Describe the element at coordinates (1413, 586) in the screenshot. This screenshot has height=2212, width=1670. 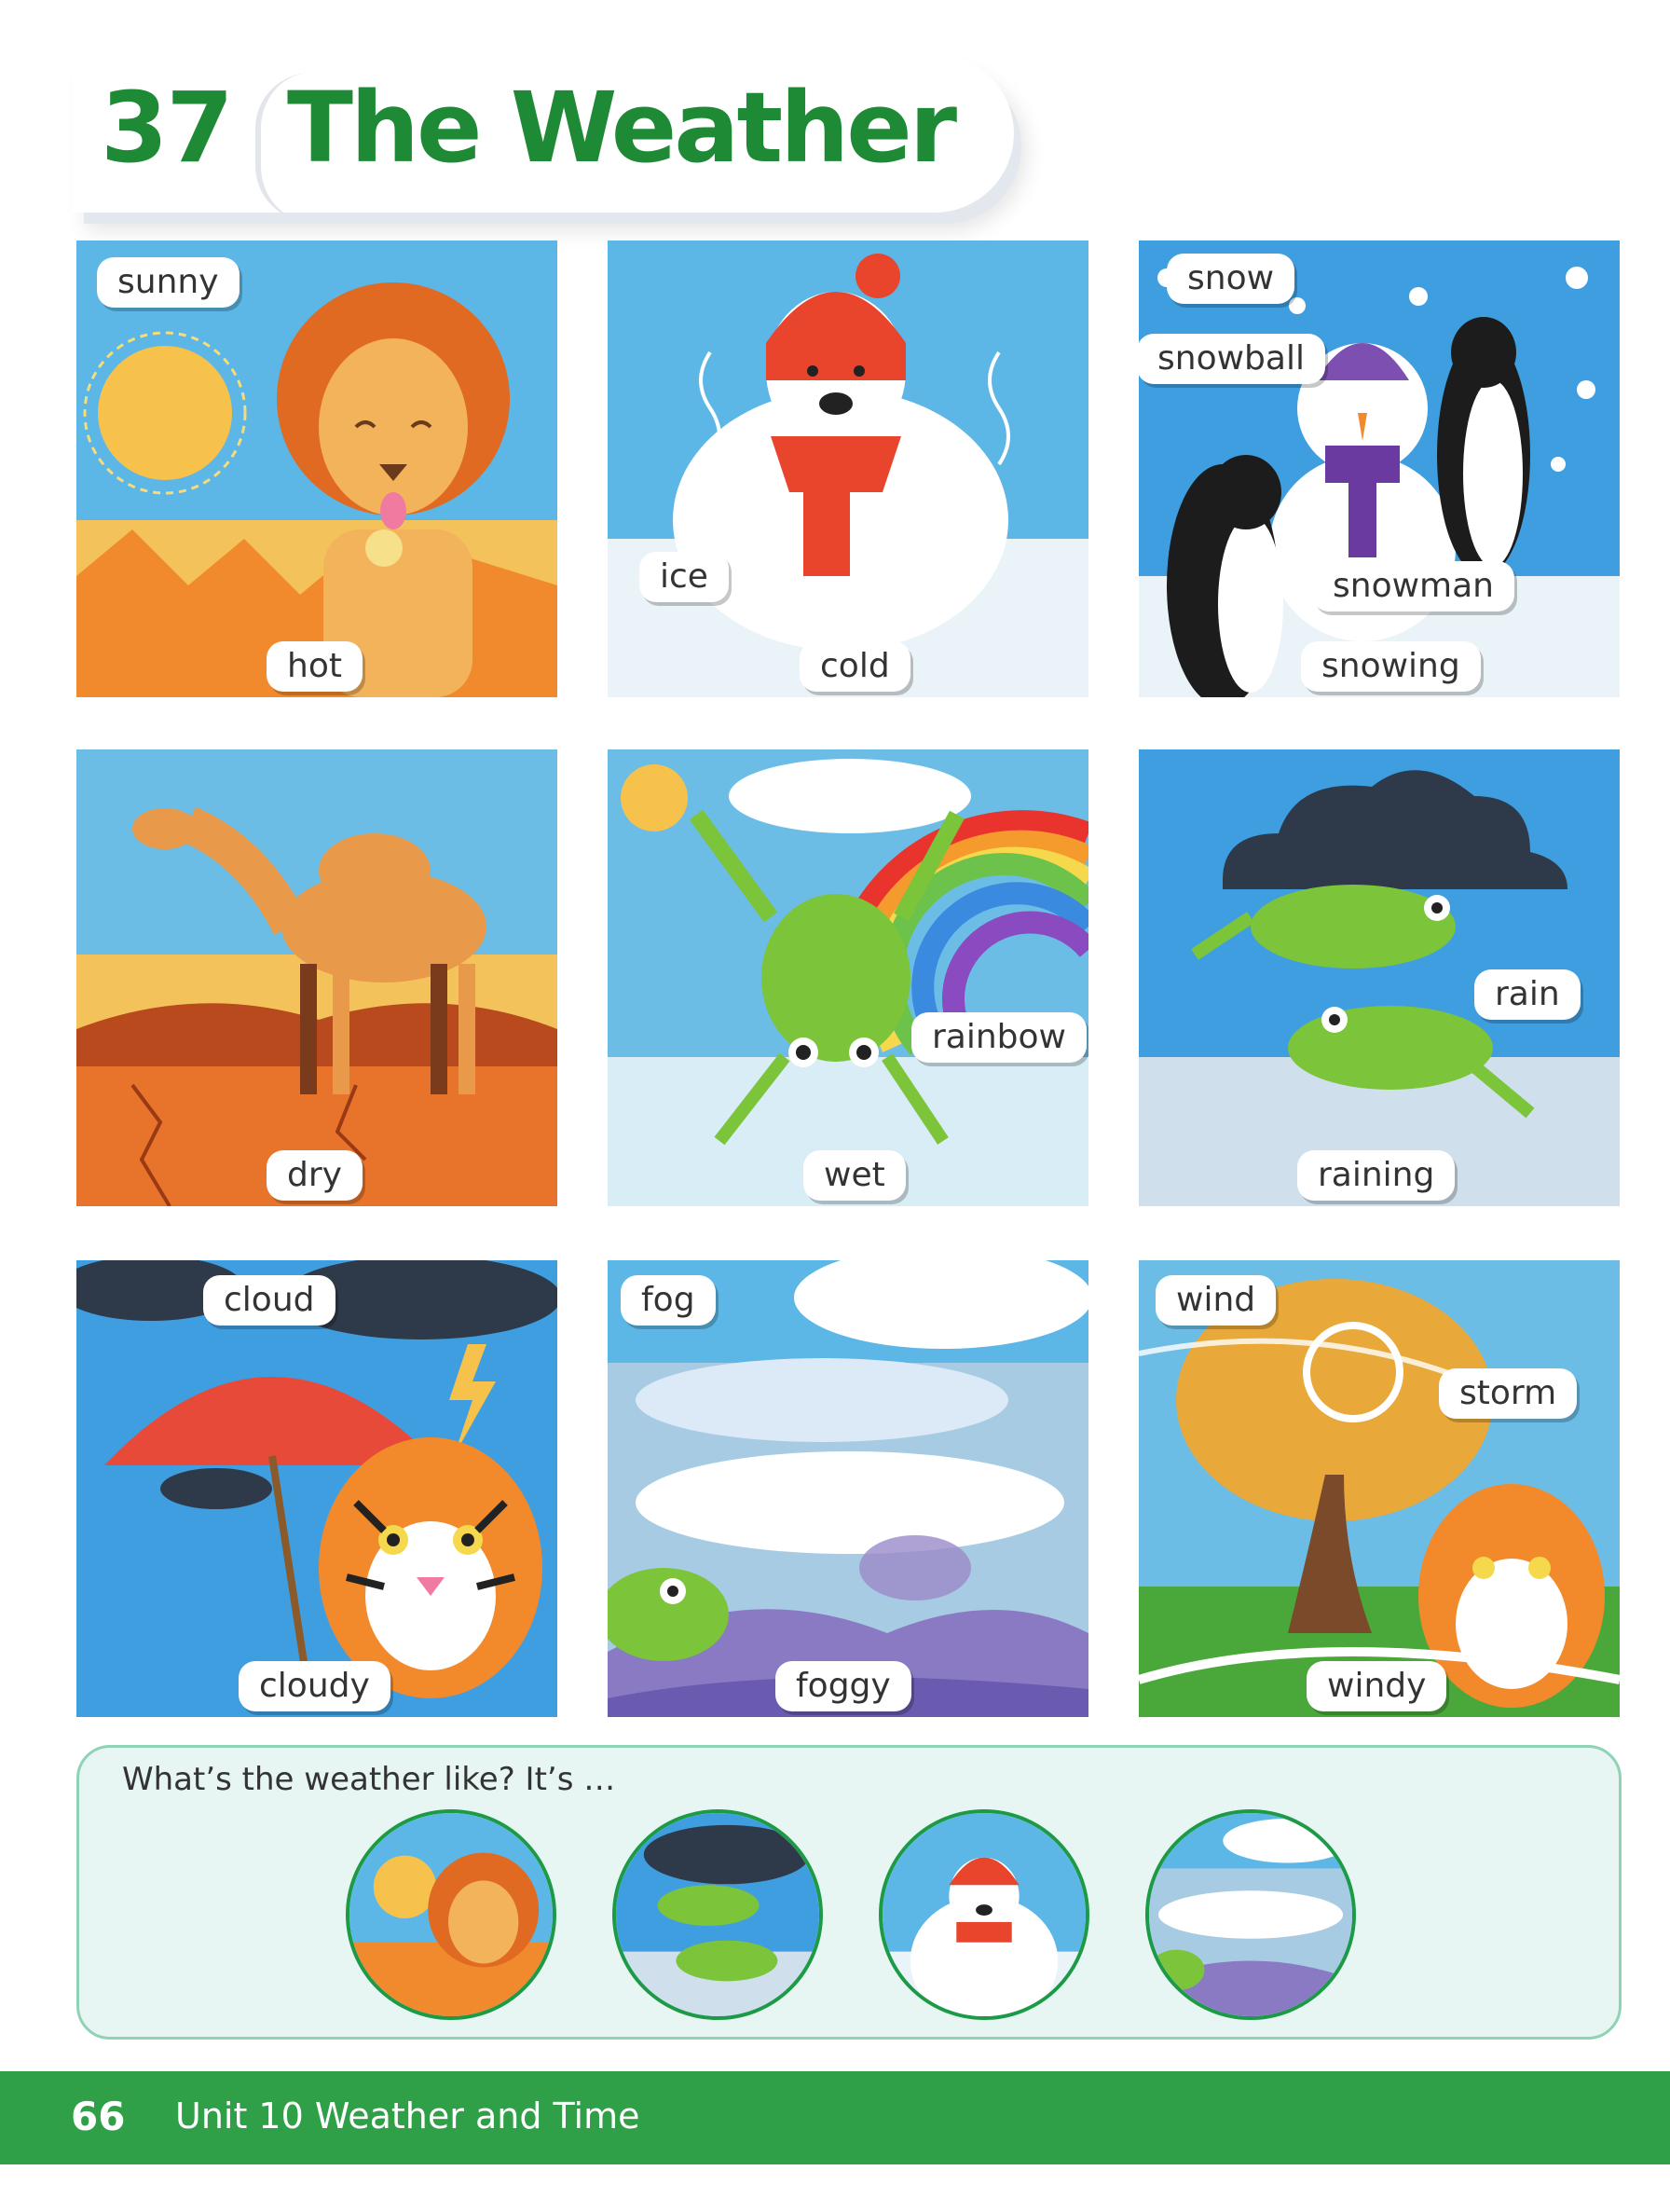
I see `label-snowman: snowman` at that location.